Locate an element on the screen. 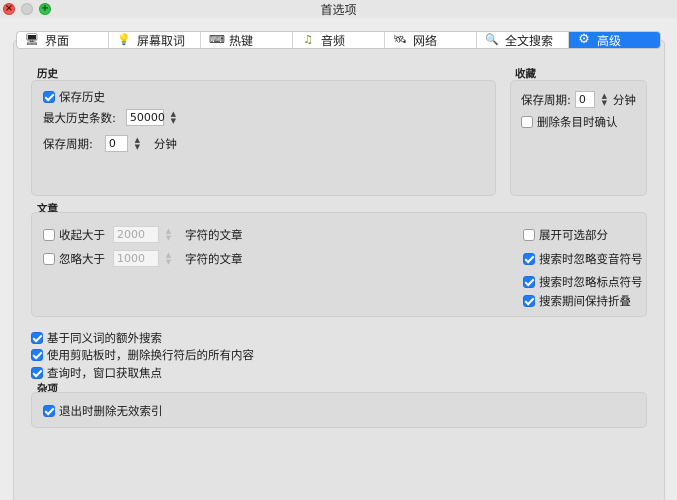  favorites-period-stepper: ▲ ▼ is located at coordinates (604, 99).